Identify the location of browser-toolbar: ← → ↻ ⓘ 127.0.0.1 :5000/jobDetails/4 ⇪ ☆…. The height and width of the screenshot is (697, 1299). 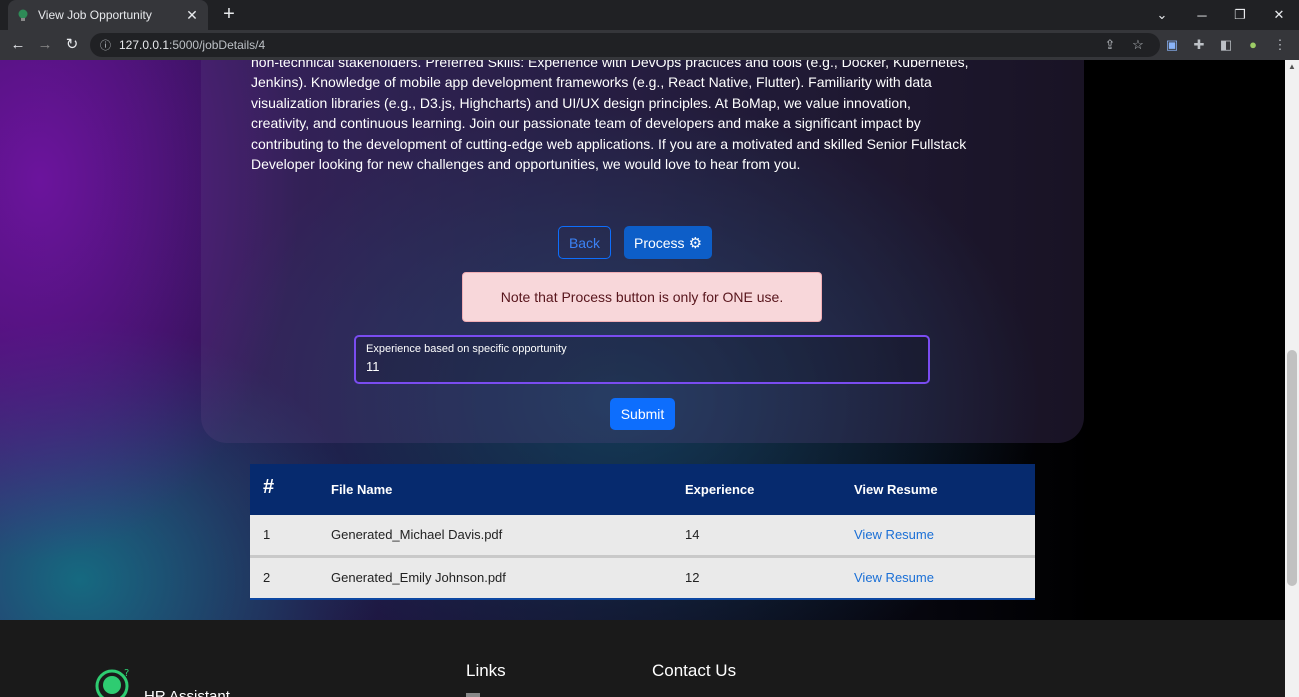
(649, 45).